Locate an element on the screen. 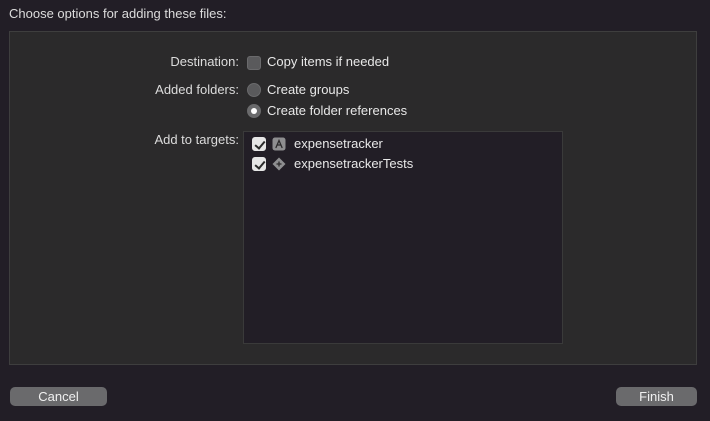  create-groups-label: Create groups is located at coordinates (308, 89).